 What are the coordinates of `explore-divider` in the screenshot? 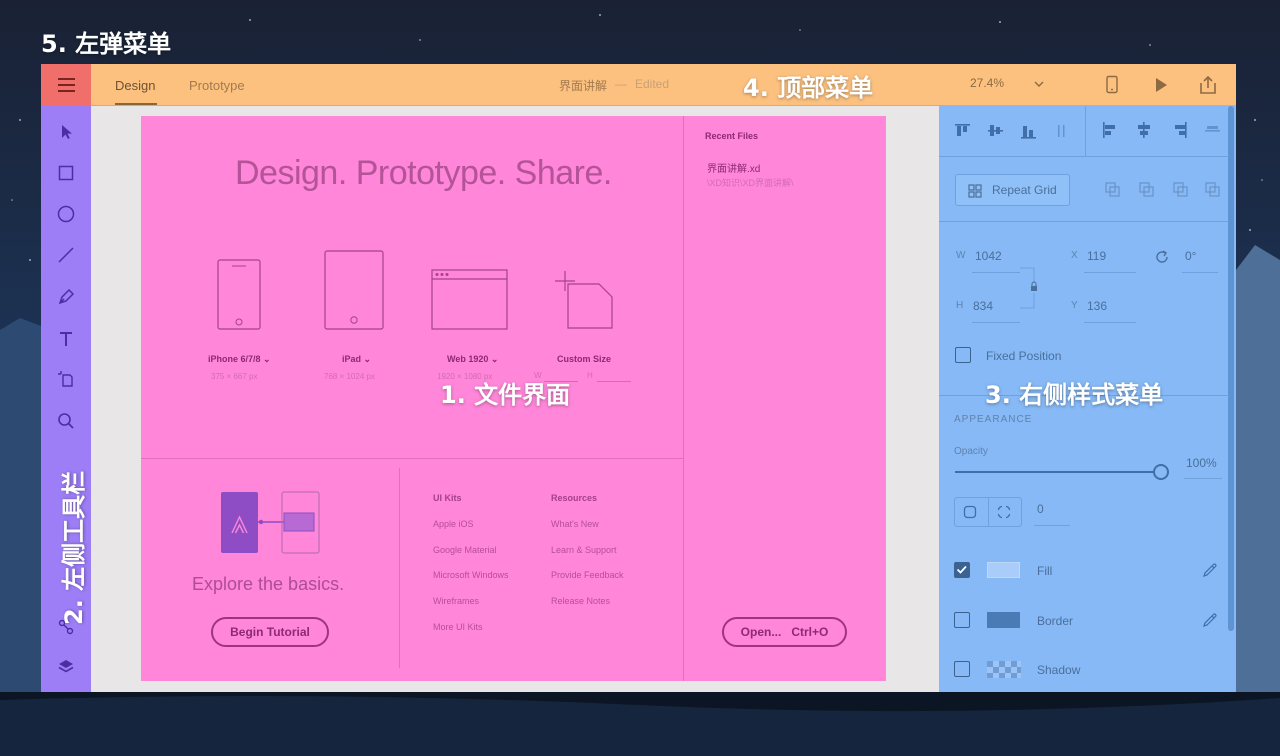 It's located at (399, 568).